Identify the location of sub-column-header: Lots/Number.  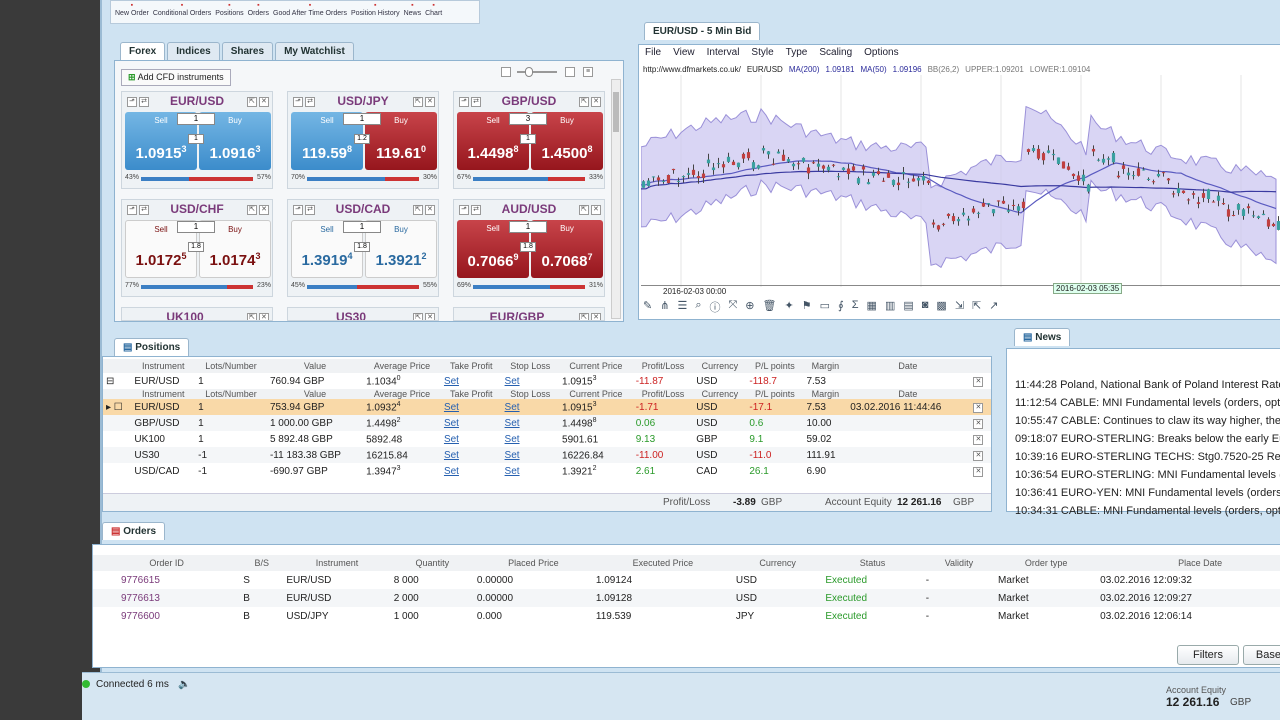
(231, 394).